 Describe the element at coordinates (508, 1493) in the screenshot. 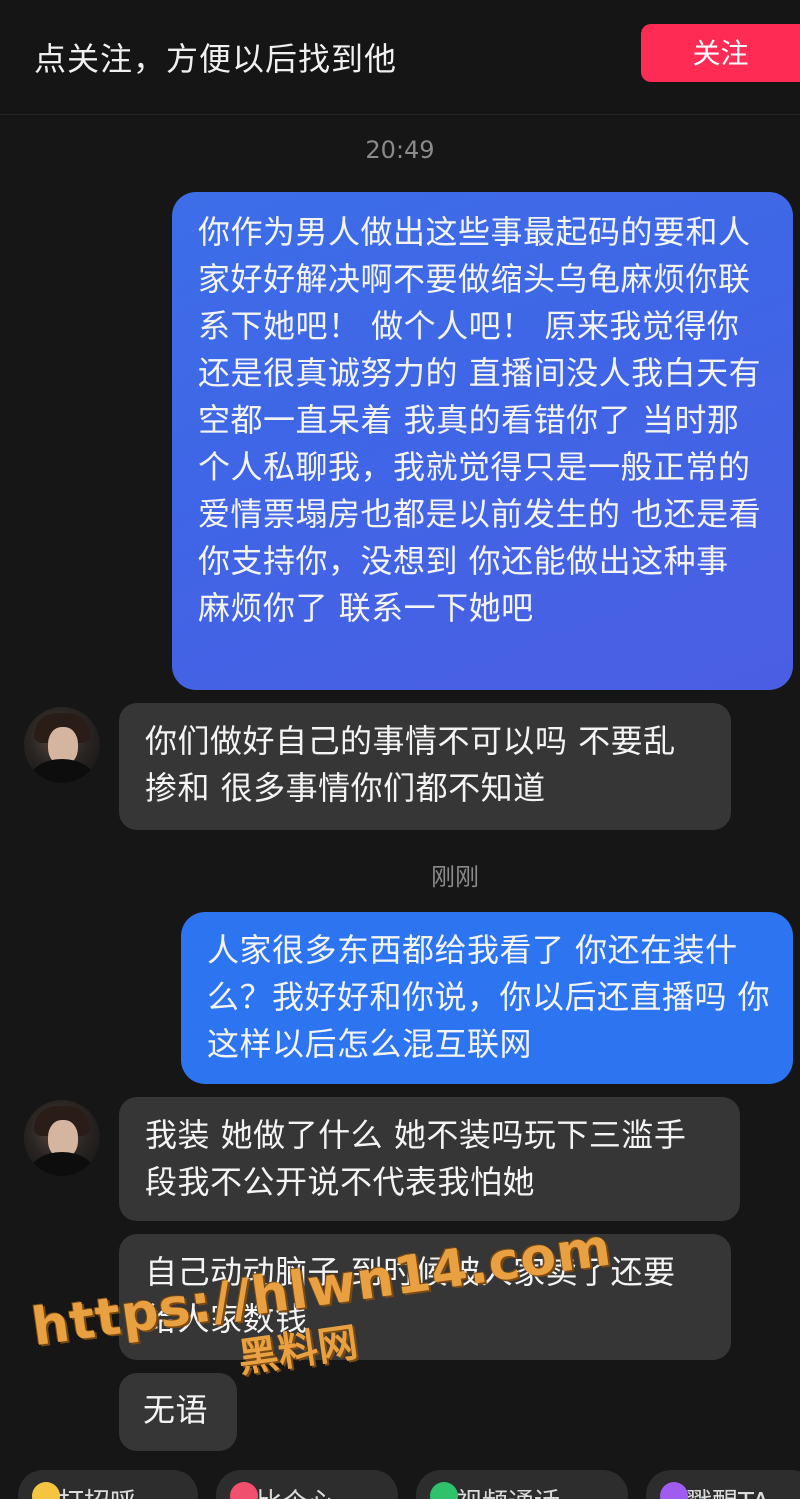

I see `quick-action-label: 视频通话` at that location.